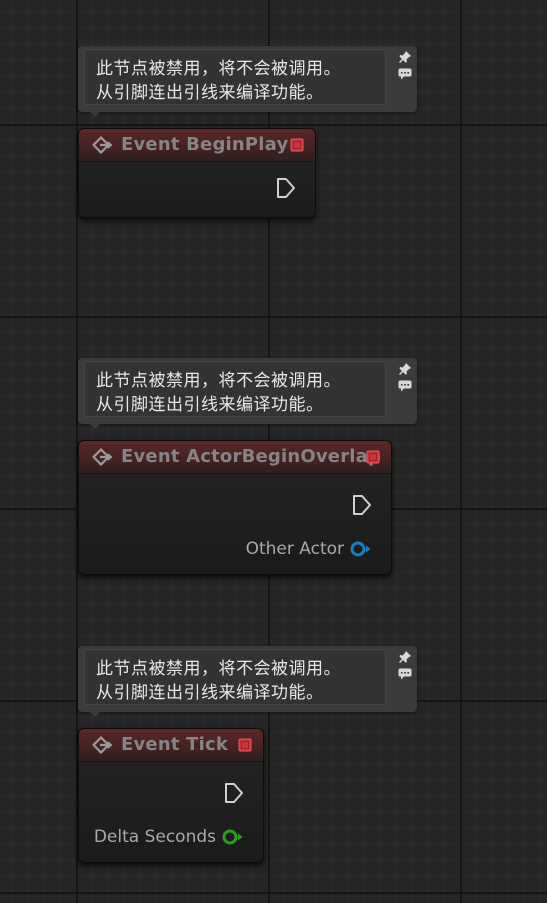 The width and height of the screenshot is (547, 903). Describe the element at coordinates (251, 456) in the screenshot. I see `node-title: Event ActorBeginOverlap` at that location.